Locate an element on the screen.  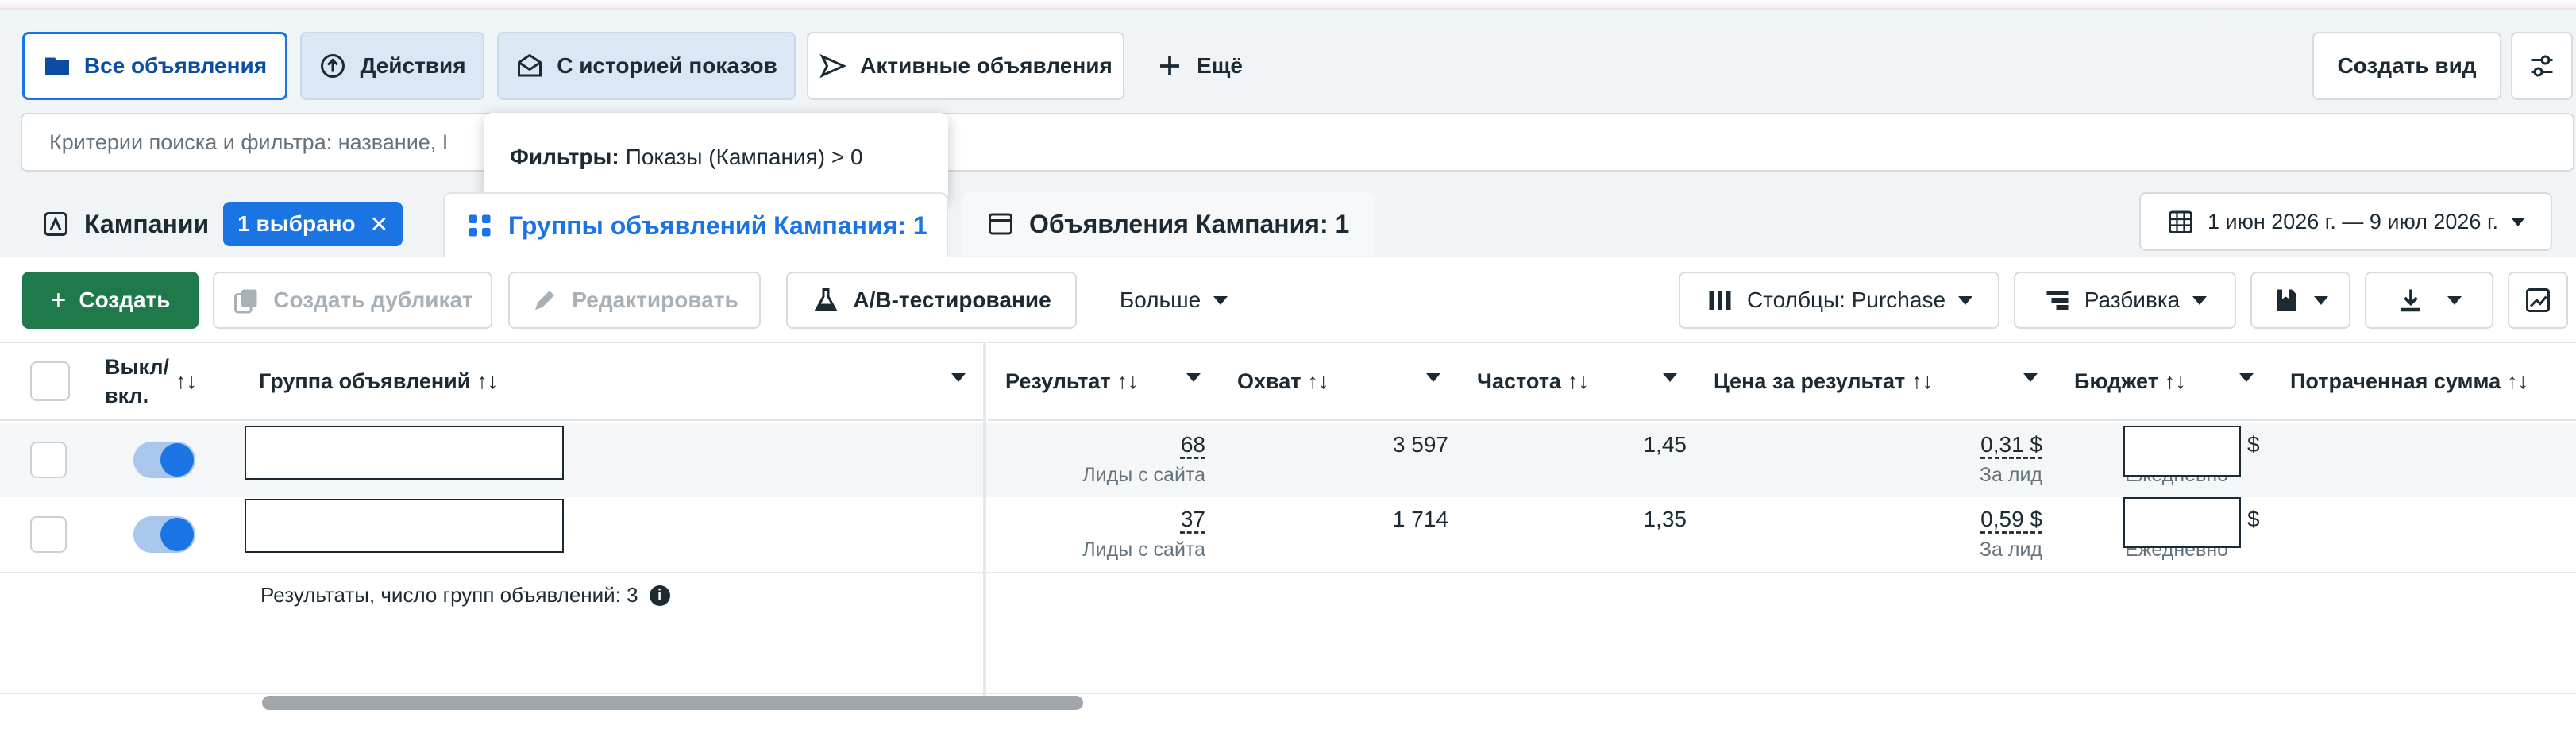
close-icon: ✕ is located at coordinates (379, 224).